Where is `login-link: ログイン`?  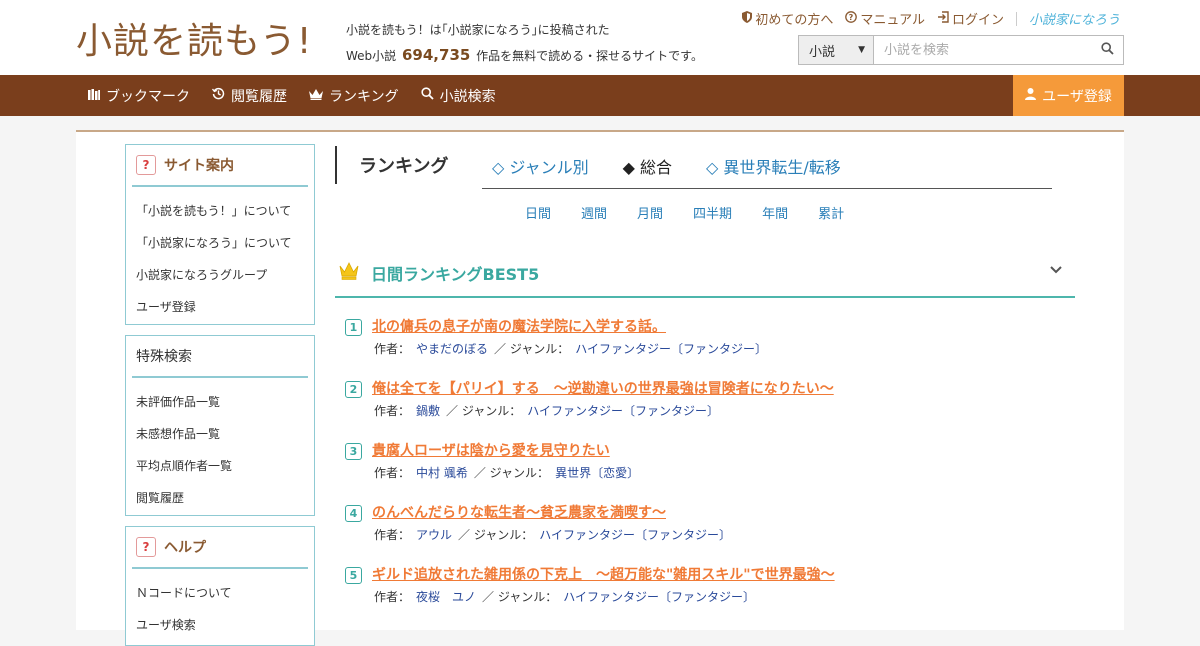
login-link: ログイン is located at coordinates (970, 18).